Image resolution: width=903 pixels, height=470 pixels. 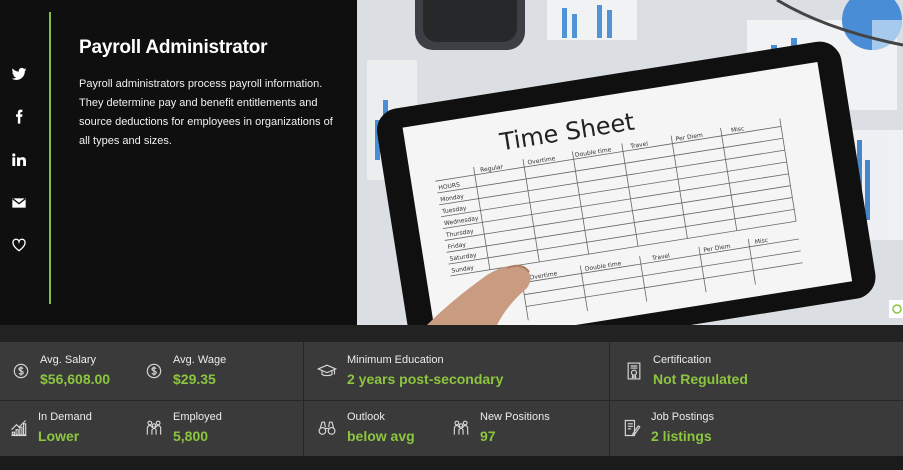 What do you see at coordinates (19, 74) in the screenshot?
I see `twitter-icon` at bounding box center [19, 74].